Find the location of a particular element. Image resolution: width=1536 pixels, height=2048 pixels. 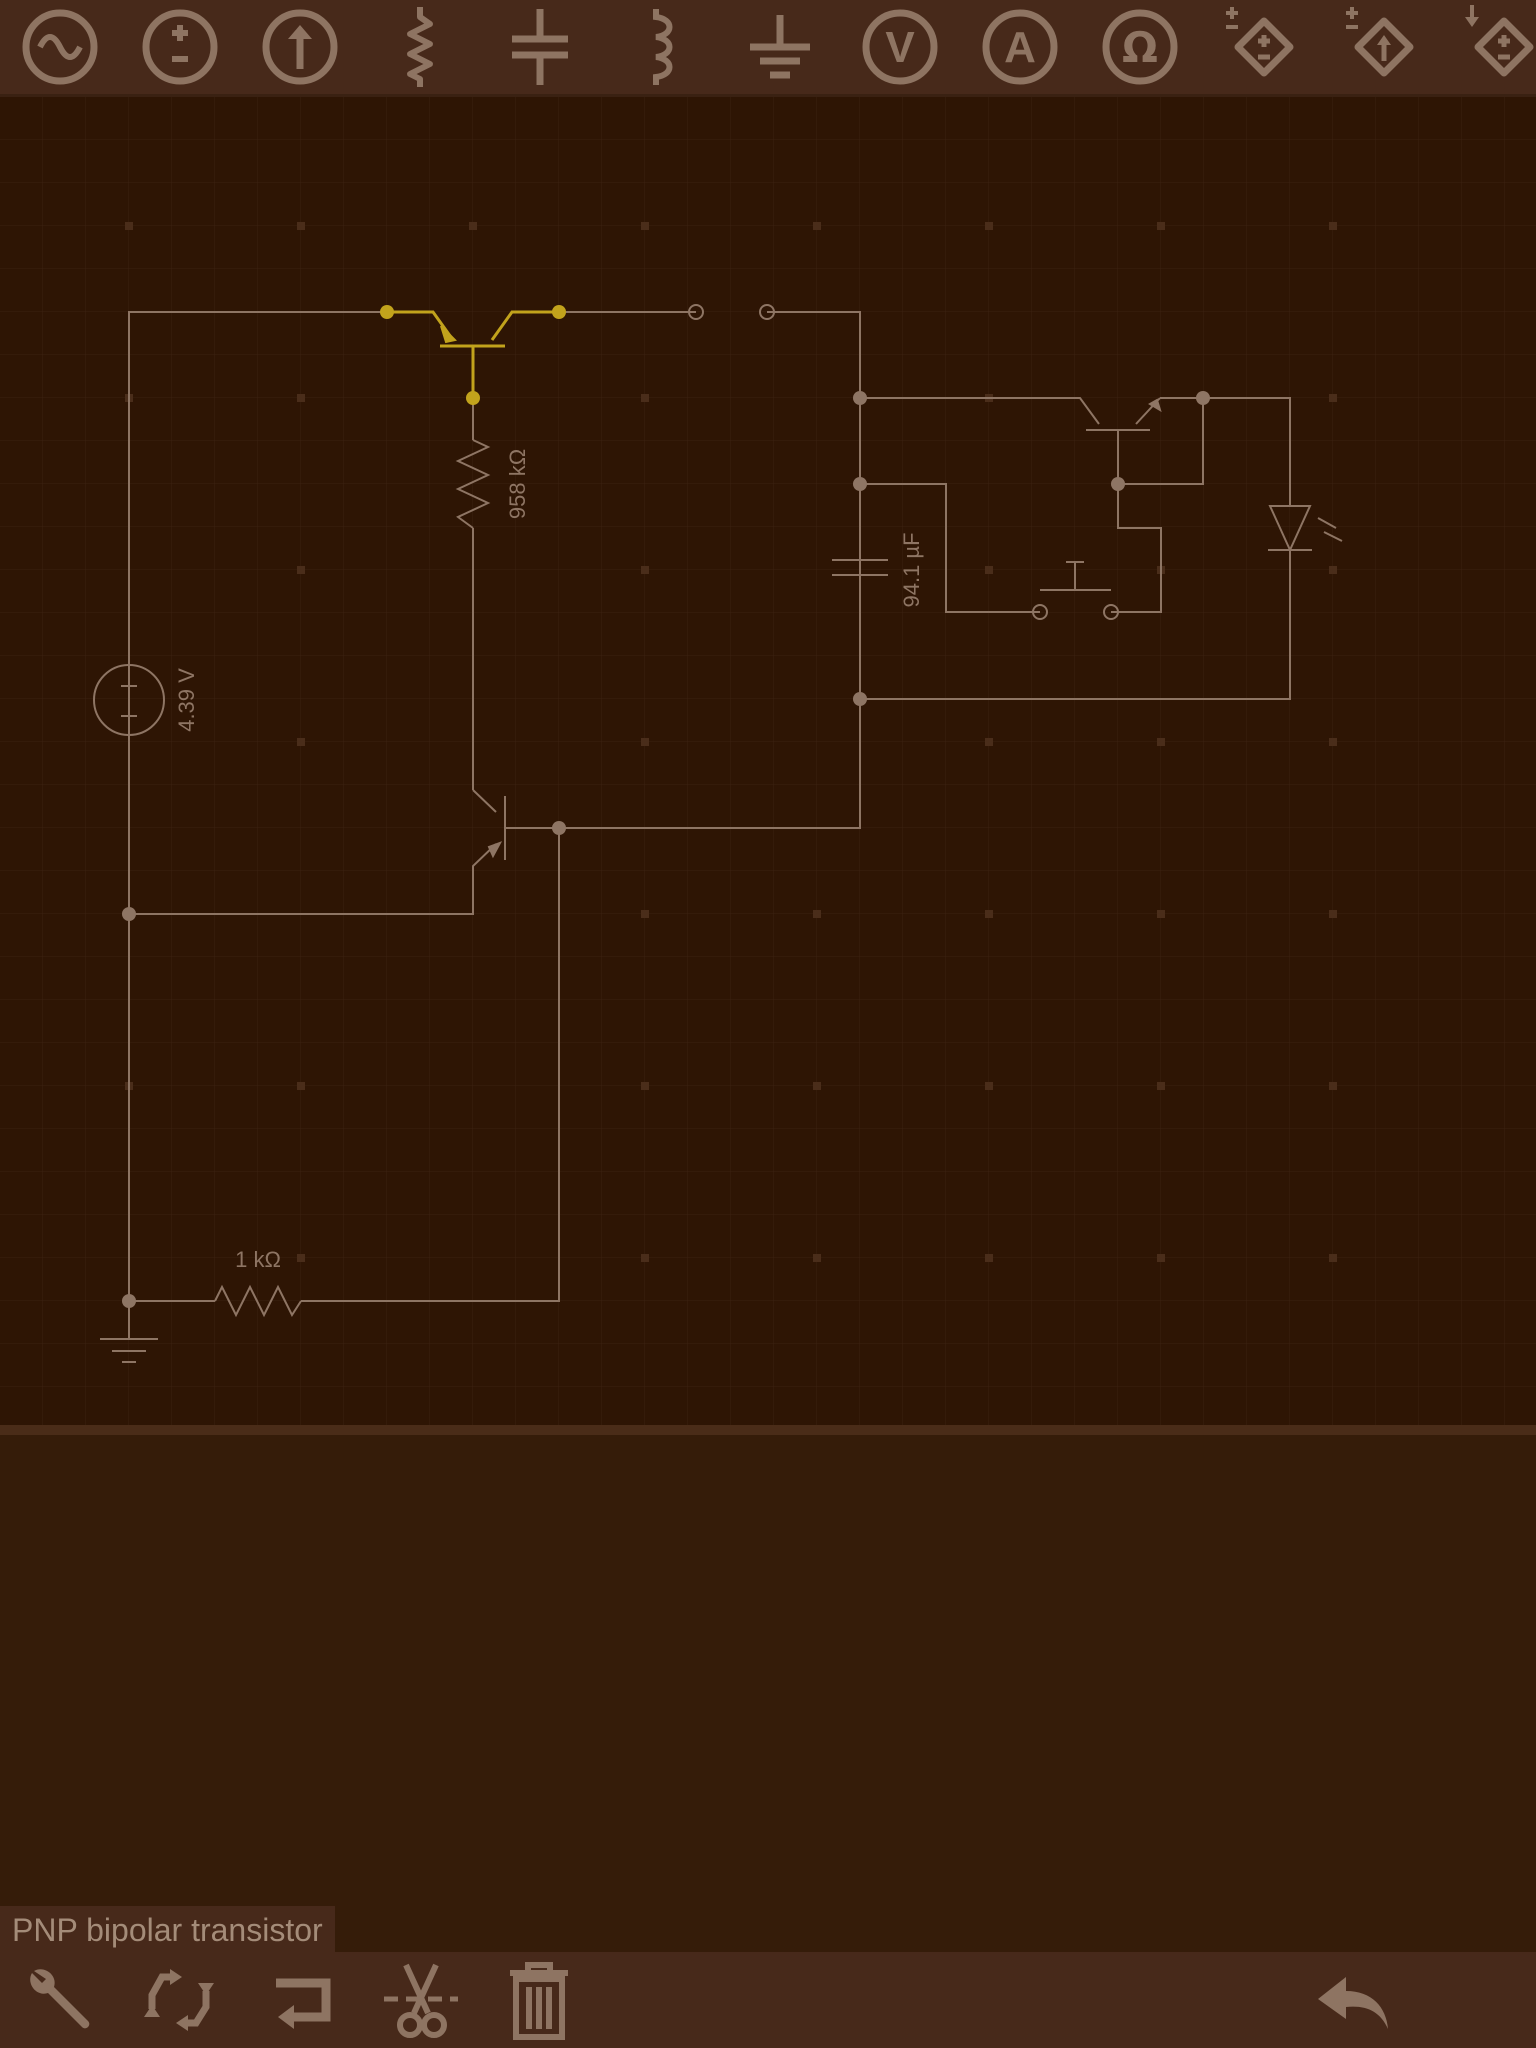

voltmeter-icon: V is located at coordinates (900, 47).